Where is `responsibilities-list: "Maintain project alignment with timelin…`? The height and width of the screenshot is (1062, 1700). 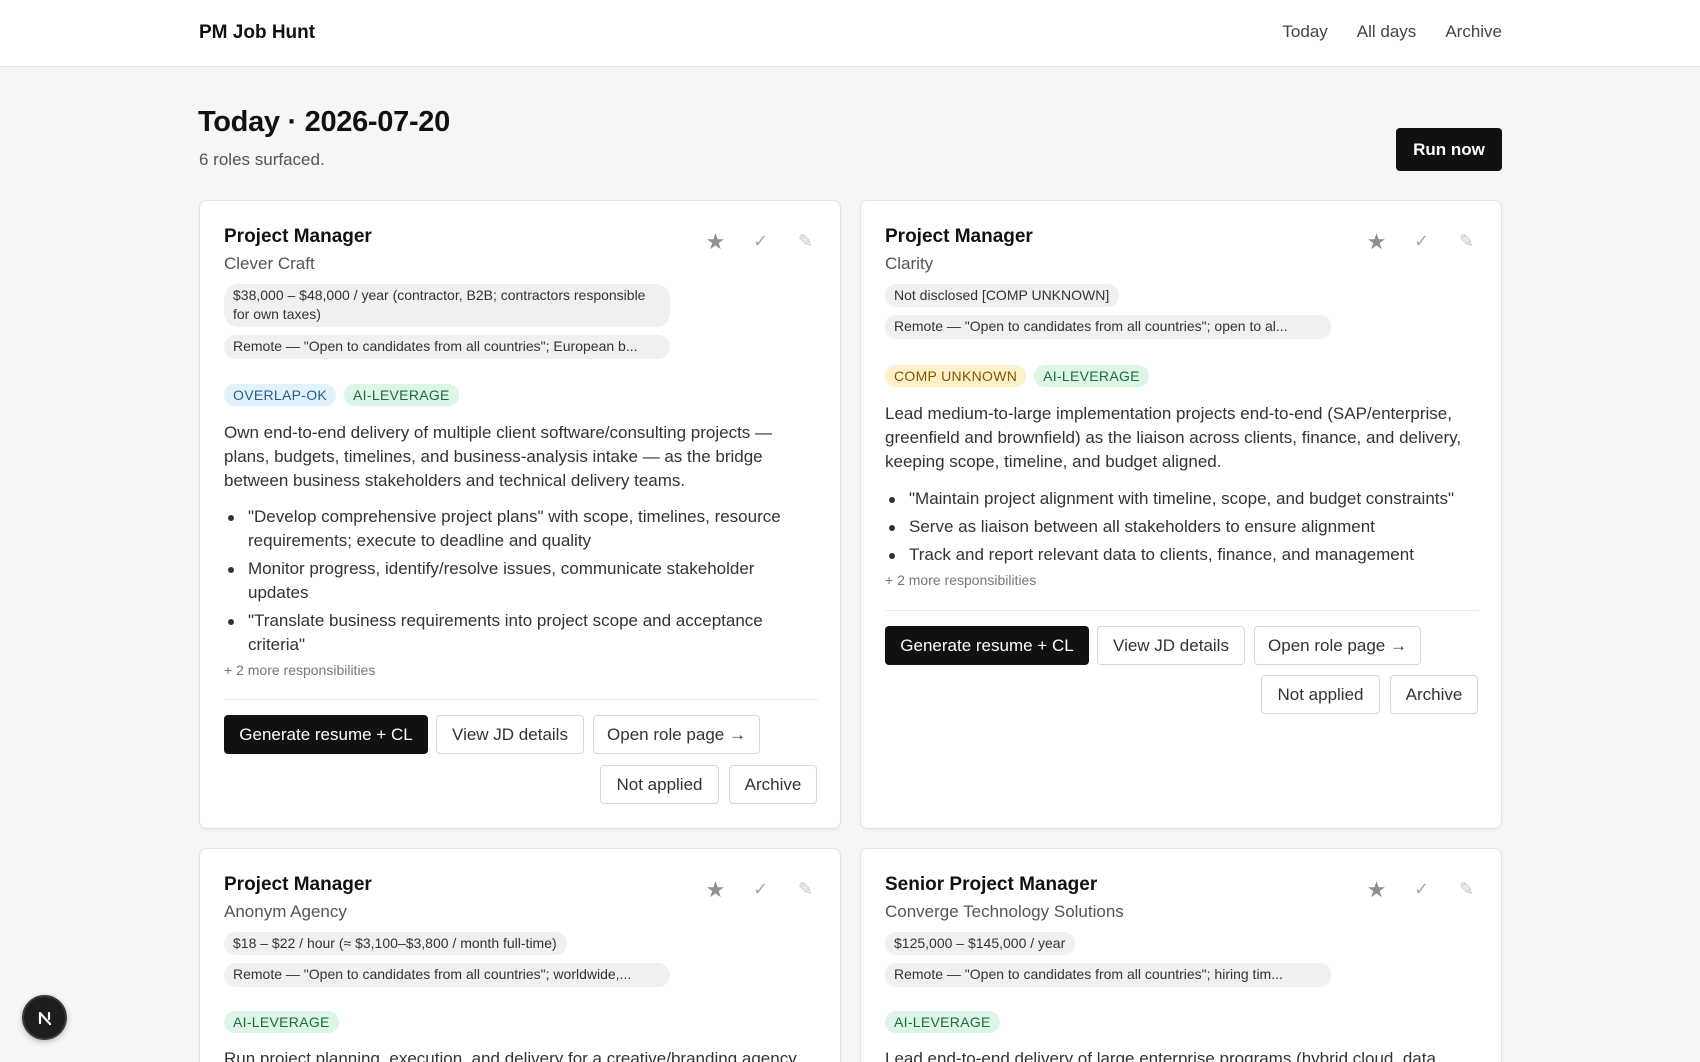
responsibilities-list: "Maintain project alignment with timelin… is located at coordinates (1182, 529).